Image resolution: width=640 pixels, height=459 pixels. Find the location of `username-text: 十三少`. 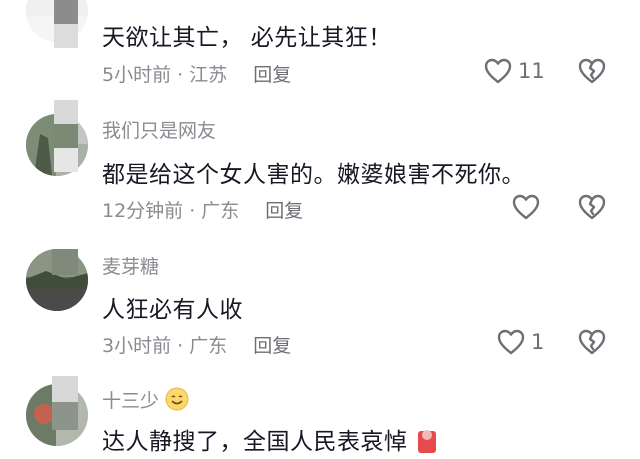

username-text: 十三少 is located at coordinates (131, 401).